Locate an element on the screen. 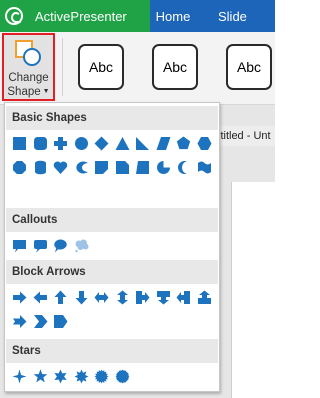 The image size is (320, 398). document-tab: ititled - Unt is located at coordinates (246, 136).